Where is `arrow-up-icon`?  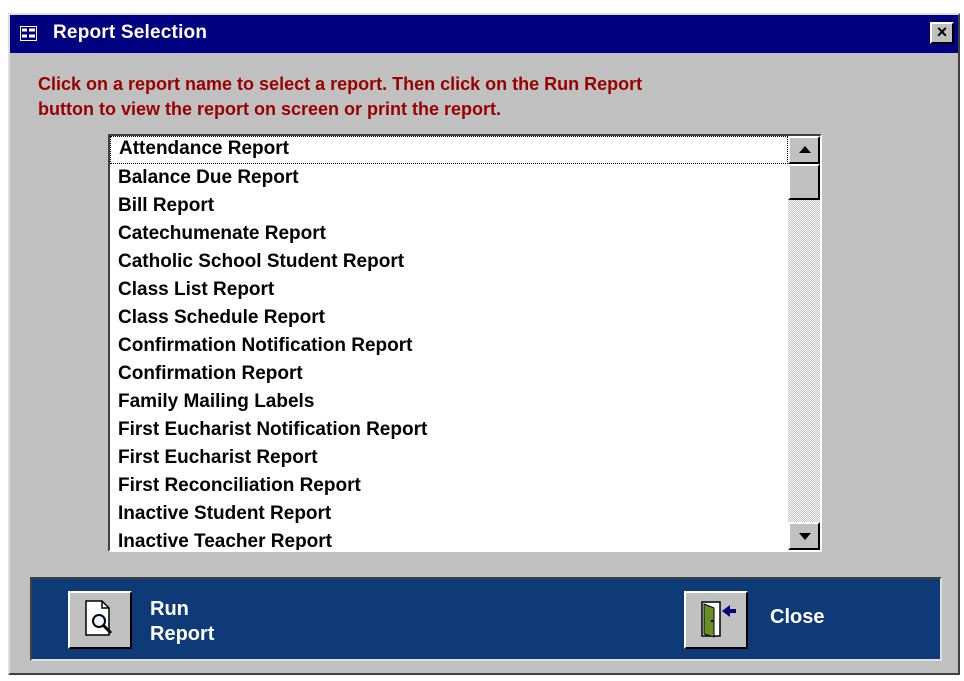
arrow-up-icon is located at coordinates (805, 149).